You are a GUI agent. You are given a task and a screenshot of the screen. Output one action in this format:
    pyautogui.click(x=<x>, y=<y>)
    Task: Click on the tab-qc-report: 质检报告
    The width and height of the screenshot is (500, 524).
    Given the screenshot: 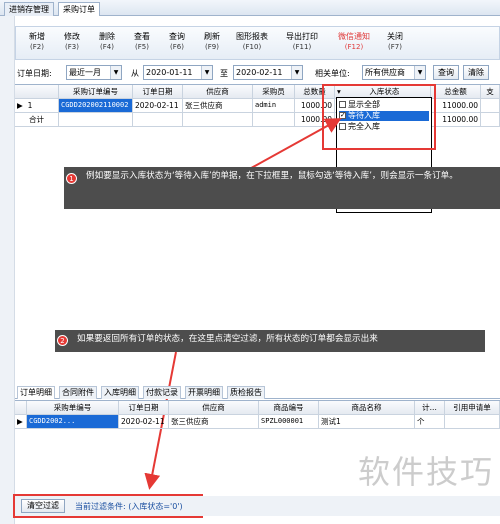 What is the action you would take?
    pyautogui.click(x=246, y=392)
    